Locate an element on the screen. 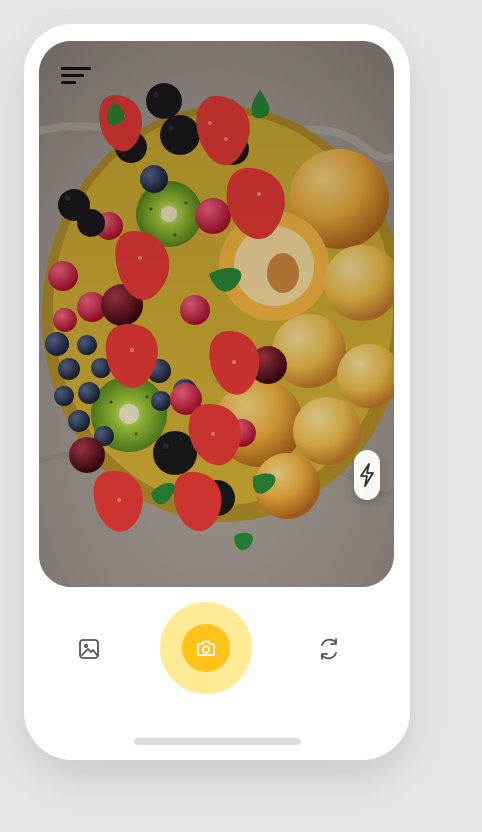  switch-camera-icon is located at coordinates (329, 649).